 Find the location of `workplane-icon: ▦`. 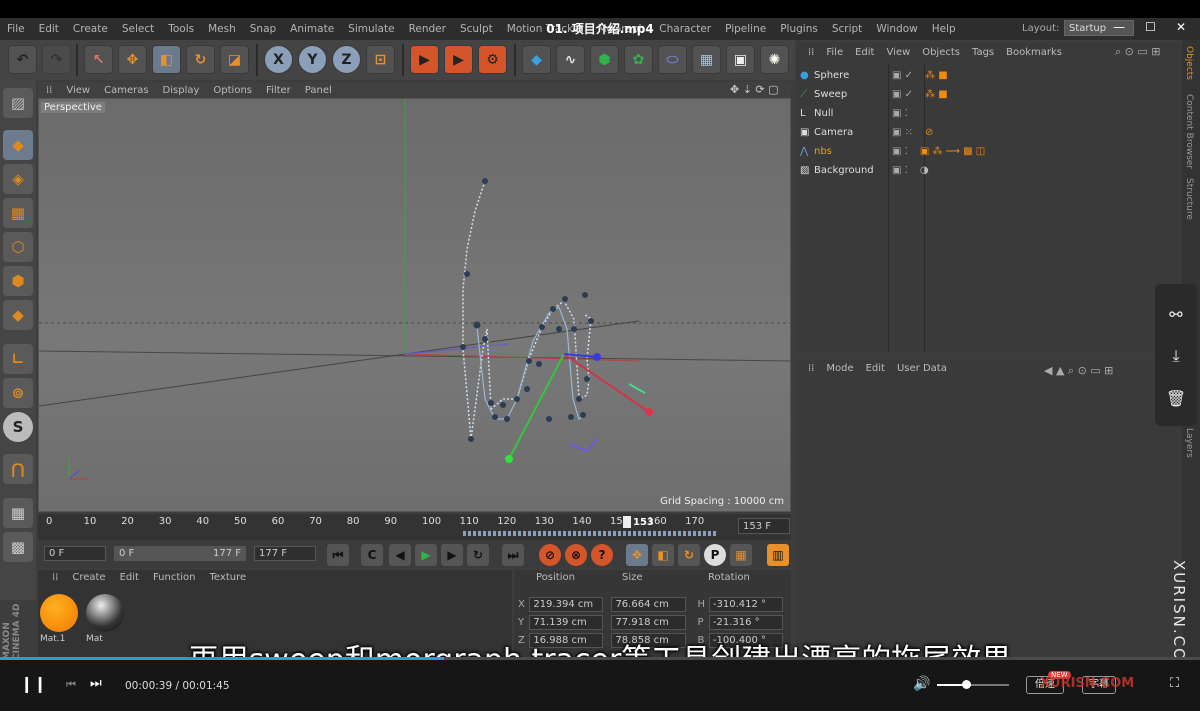

workplane-icon: ▦ is located at coordinates (18, 513).